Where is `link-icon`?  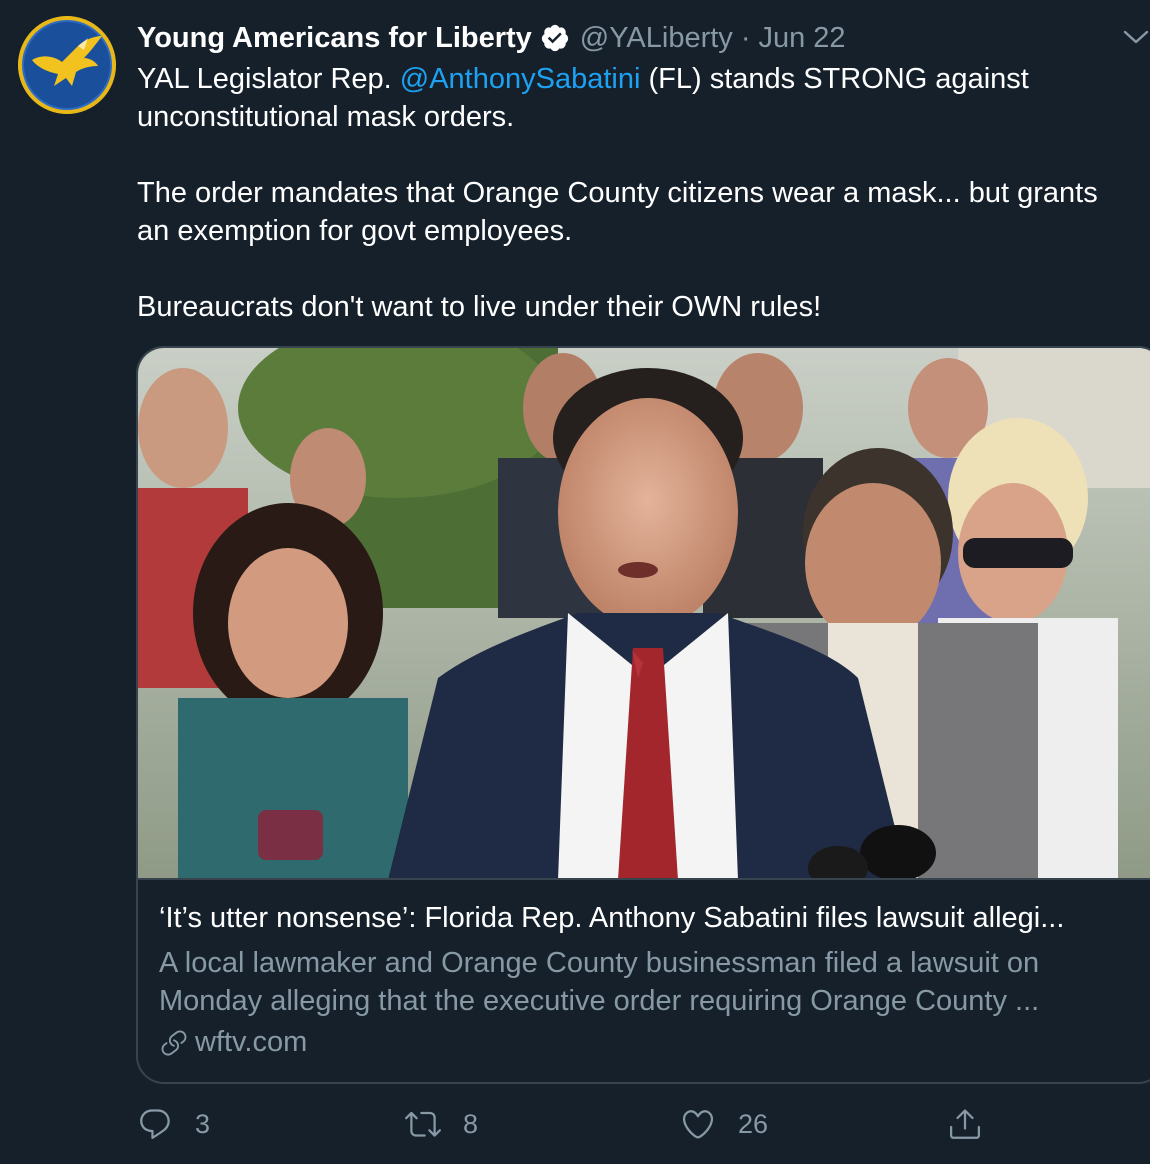
link-icon is located at coordinates (174, 1043).